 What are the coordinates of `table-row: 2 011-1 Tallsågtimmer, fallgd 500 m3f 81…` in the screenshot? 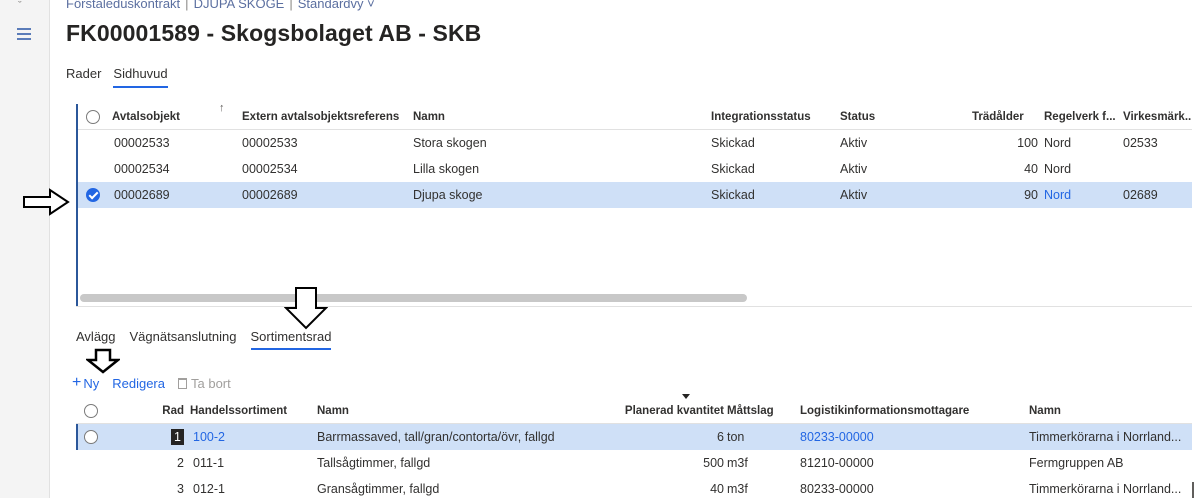 It's located at (634, 463).